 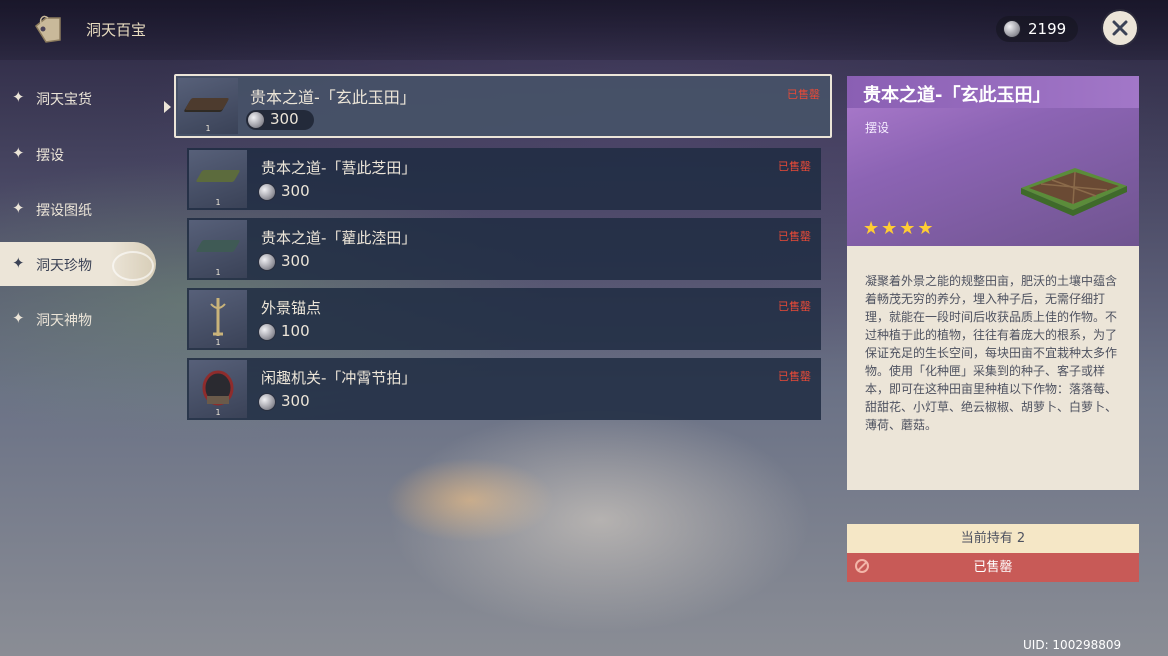 What do you see at coordinates (333, 97) in the screenshot?
I see `item-name: 贵本之道-「玄此玉田」` at bounding box center [333, 97].